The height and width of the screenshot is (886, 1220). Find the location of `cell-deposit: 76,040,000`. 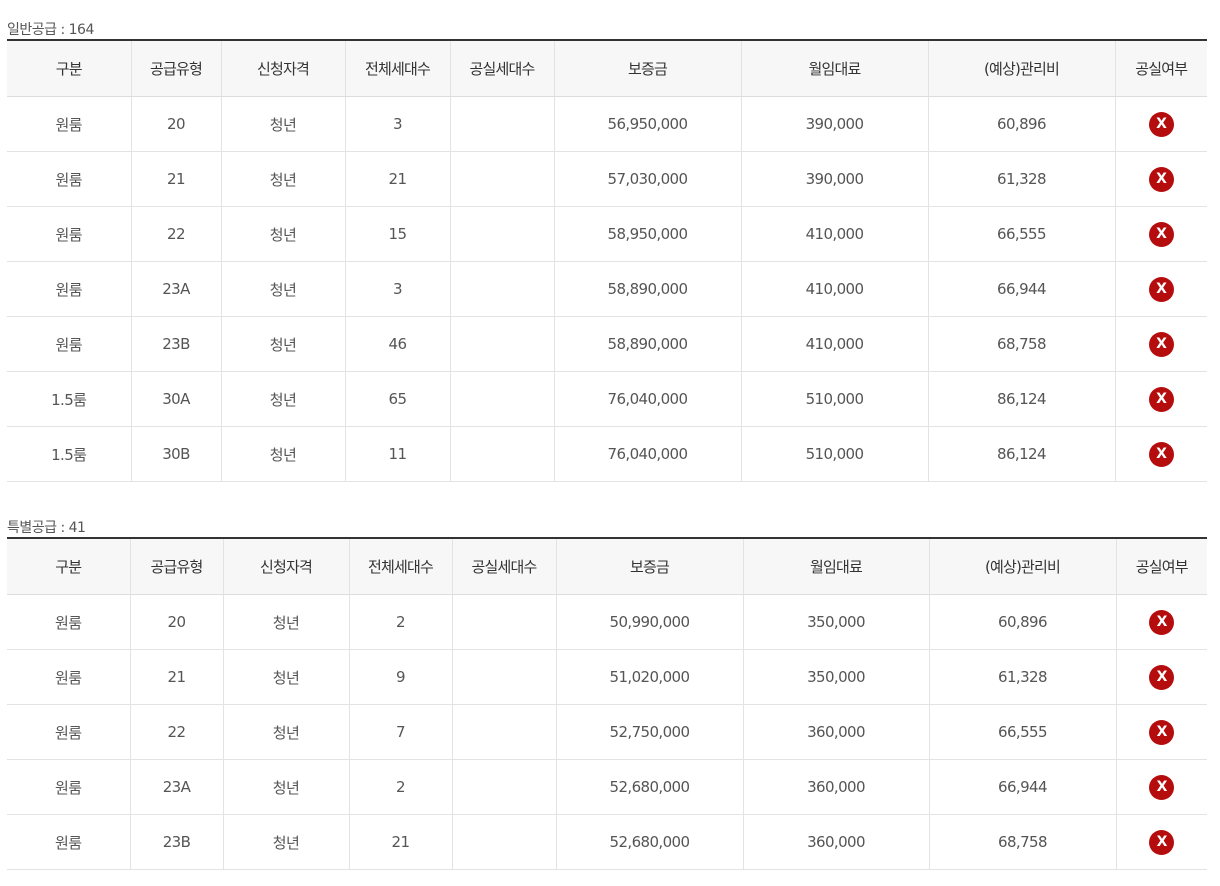

cell-deposit: 76,040,000 is located at coordinates (648, 399).